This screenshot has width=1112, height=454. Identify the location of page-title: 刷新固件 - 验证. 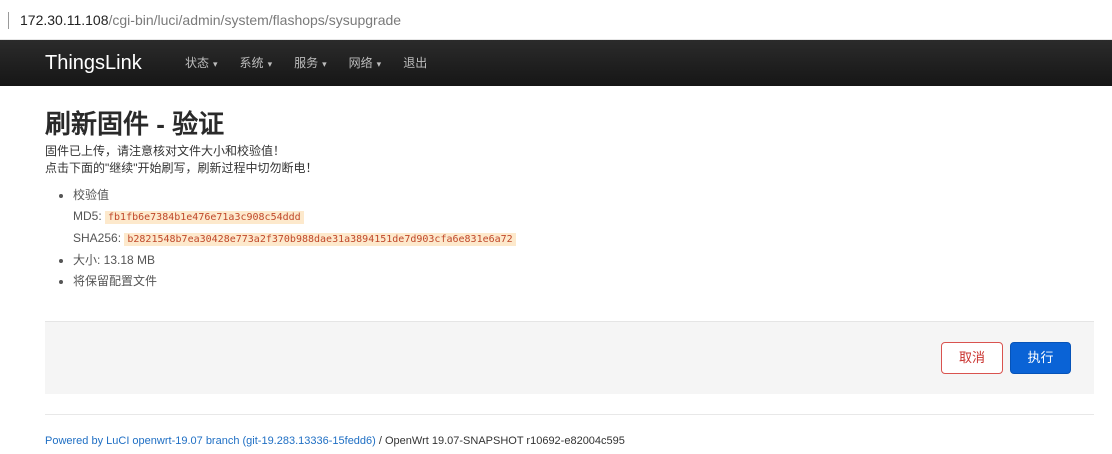
(135, 124).